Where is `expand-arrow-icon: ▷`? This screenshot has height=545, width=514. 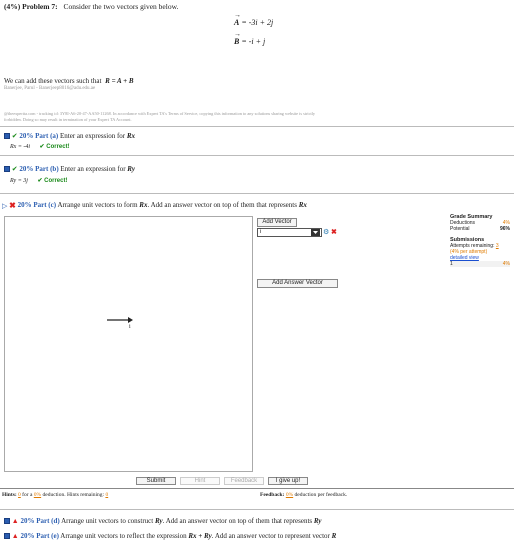 expand-arrow-icon: ▷ is located at coordinates (4, 206).